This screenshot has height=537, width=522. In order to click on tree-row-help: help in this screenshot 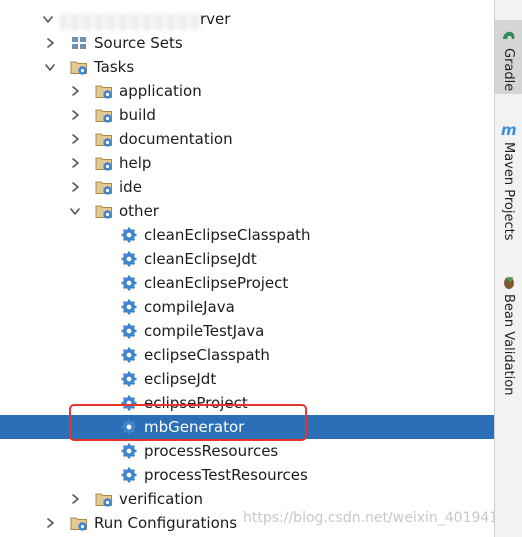, I will do `click(247, 163)`.